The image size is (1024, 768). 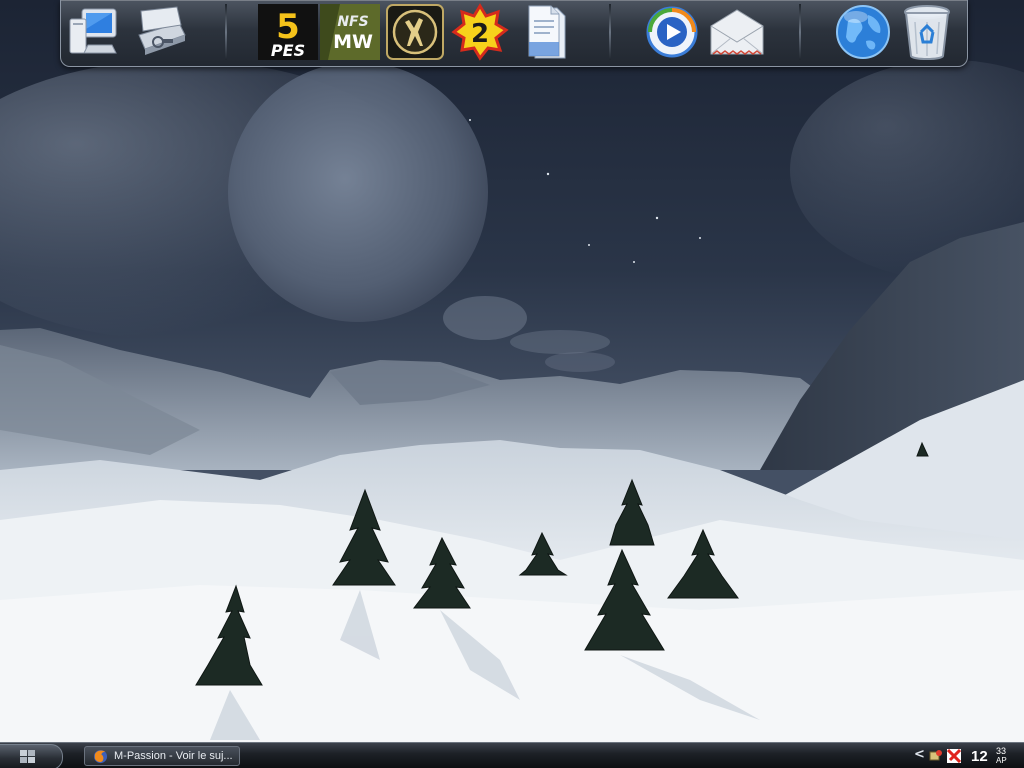 I want to click on pes5-launcher: 5 PES, so click(x=288, y=32).